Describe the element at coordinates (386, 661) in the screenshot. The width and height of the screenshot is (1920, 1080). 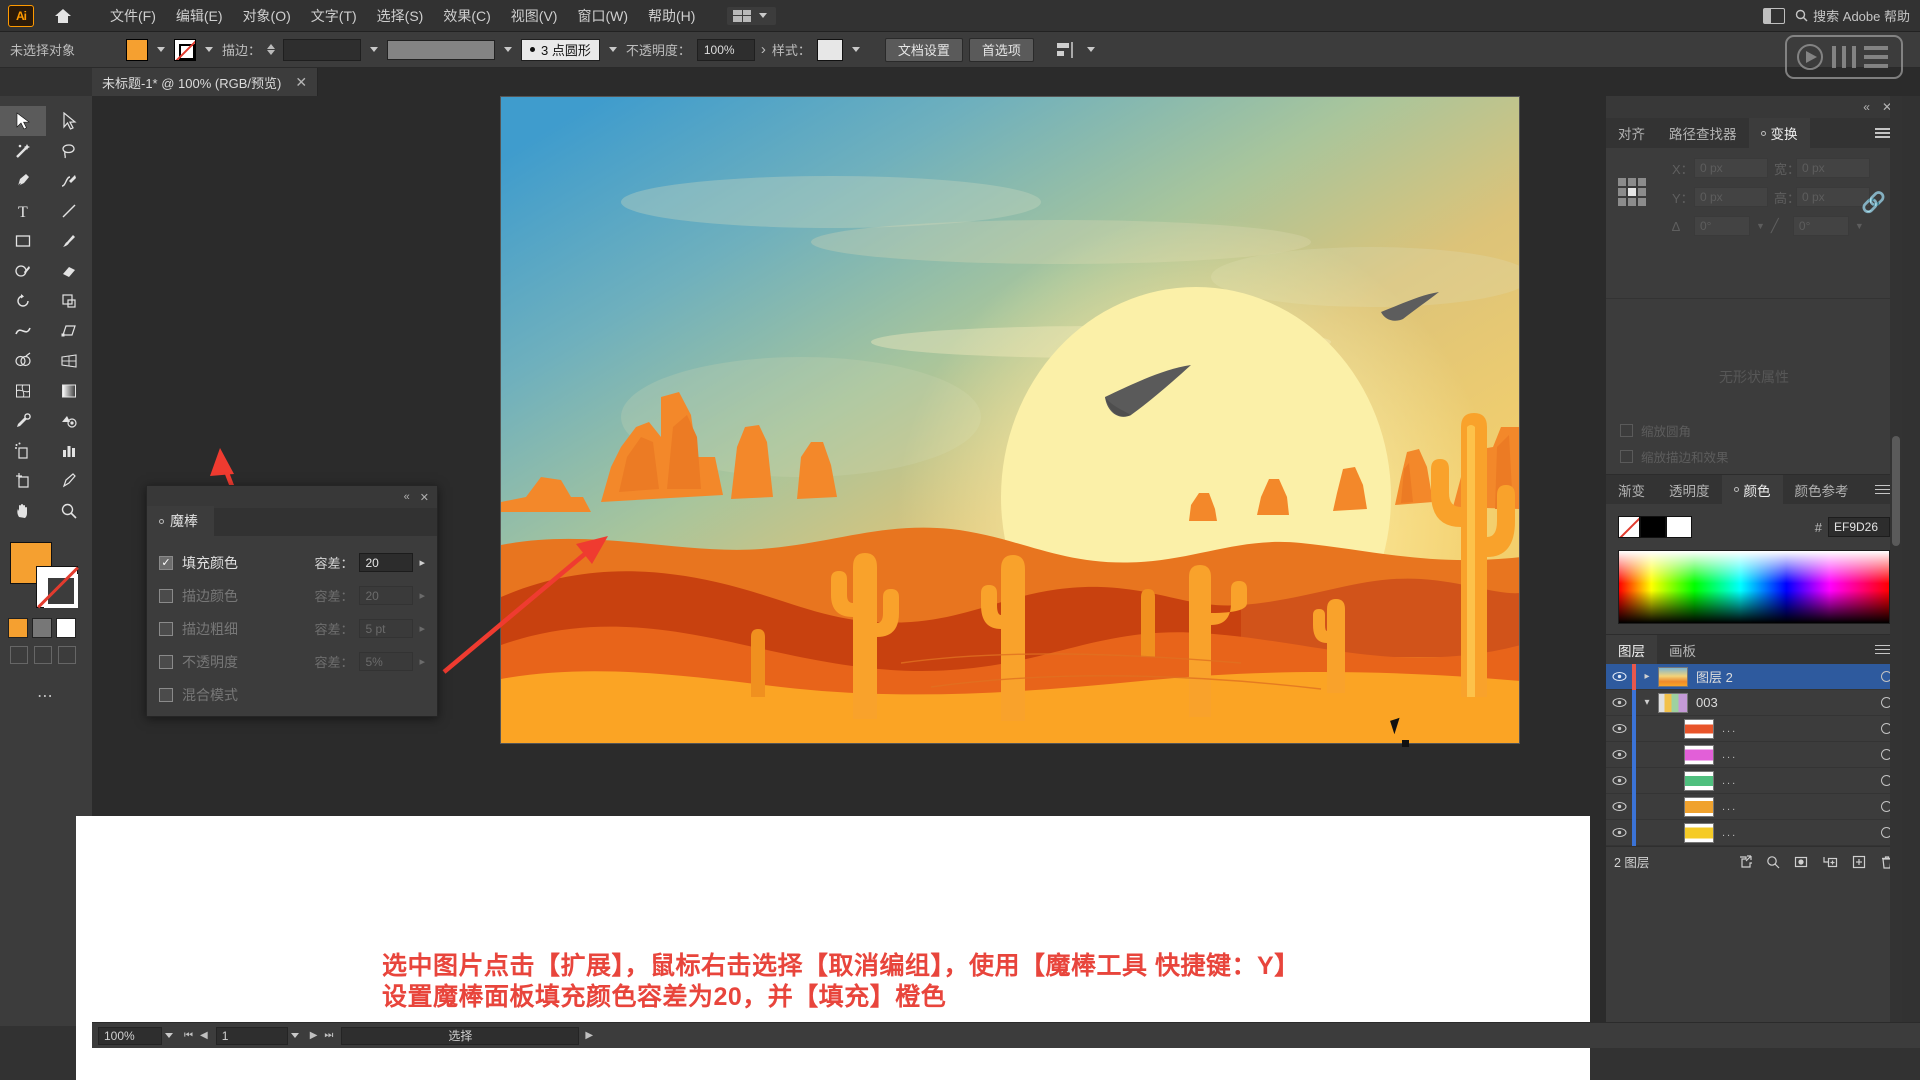
I see `opacity-tolerance-input: 5%` at that location.